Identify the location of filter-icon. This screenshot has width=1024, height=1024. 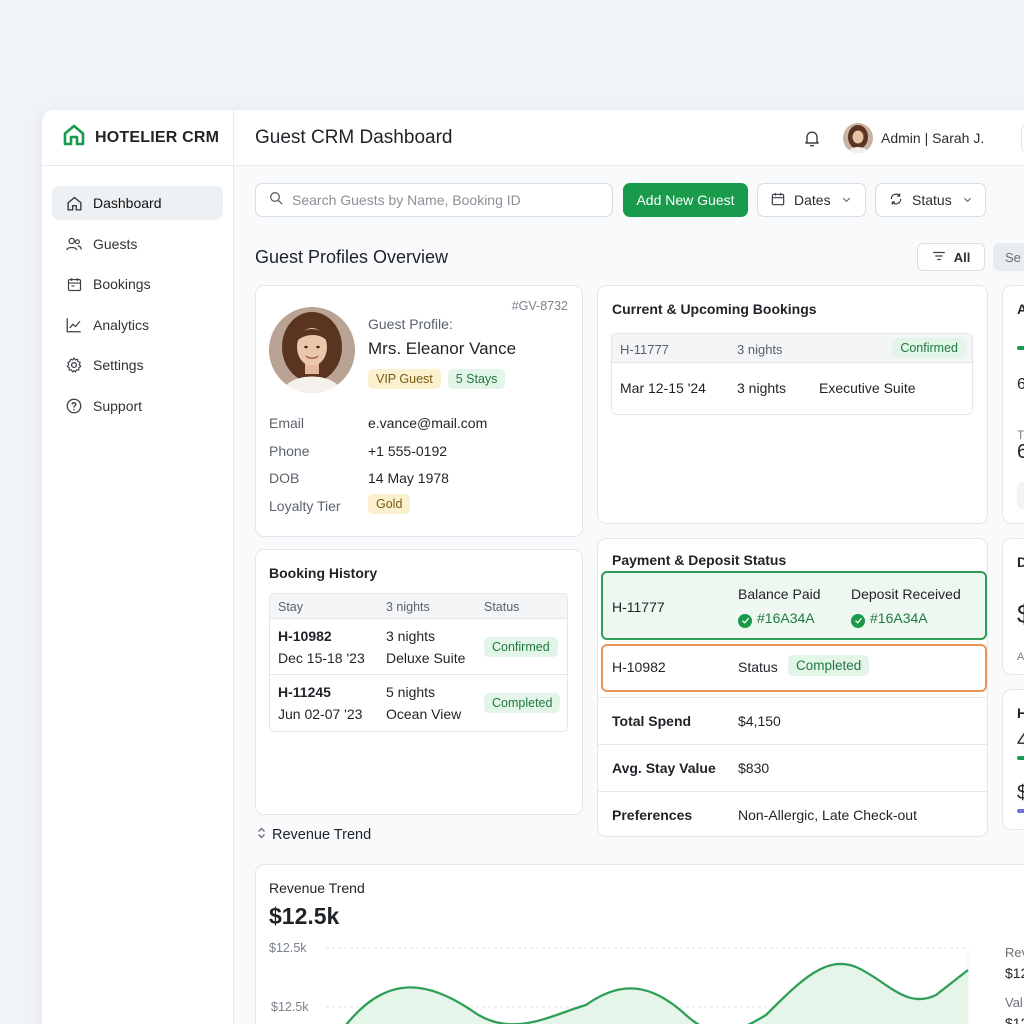
(939, 257).